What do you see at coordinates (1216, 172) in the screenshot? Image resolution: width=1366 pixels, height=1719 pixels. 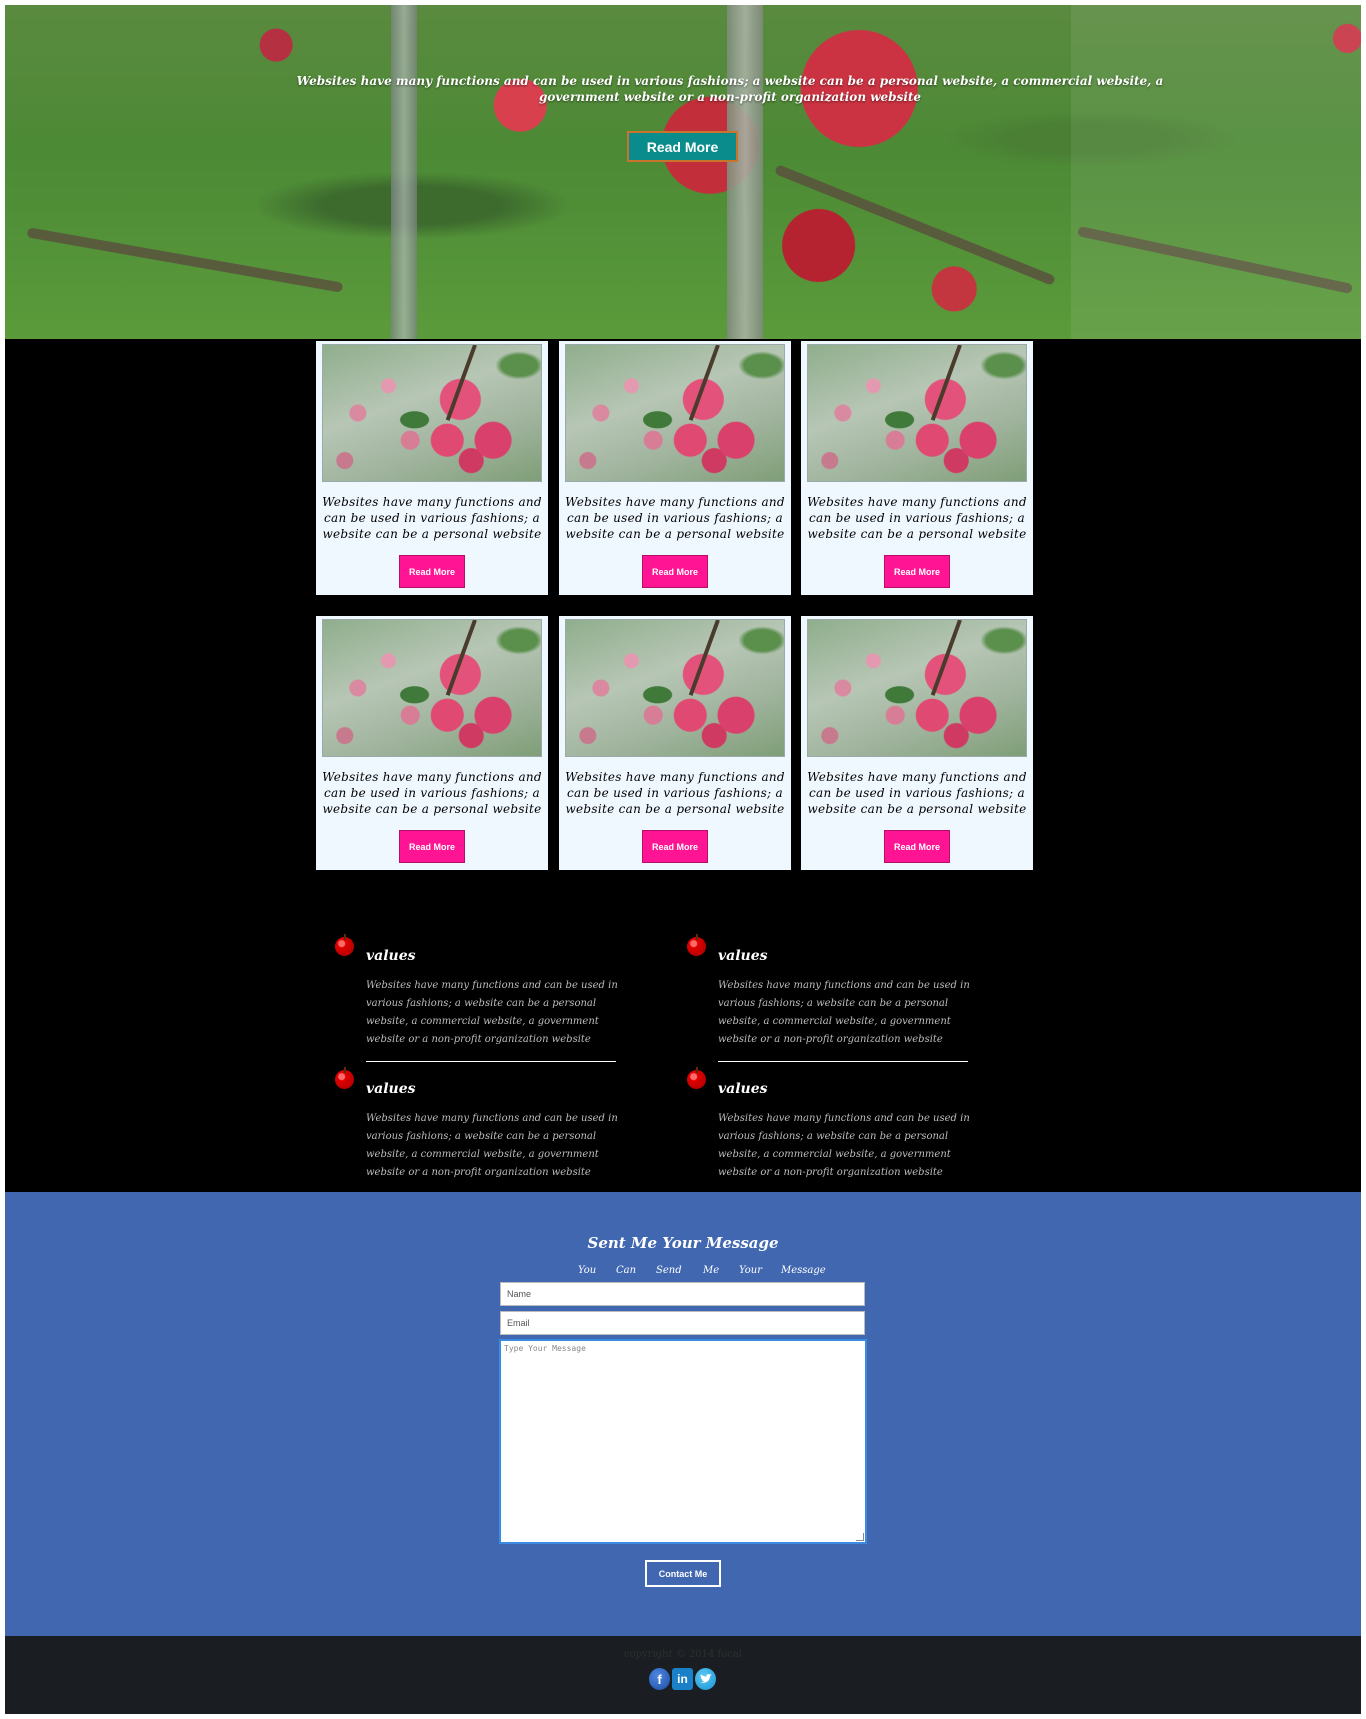 I see `hero-image-seam` at bounding box center [1216, 172].